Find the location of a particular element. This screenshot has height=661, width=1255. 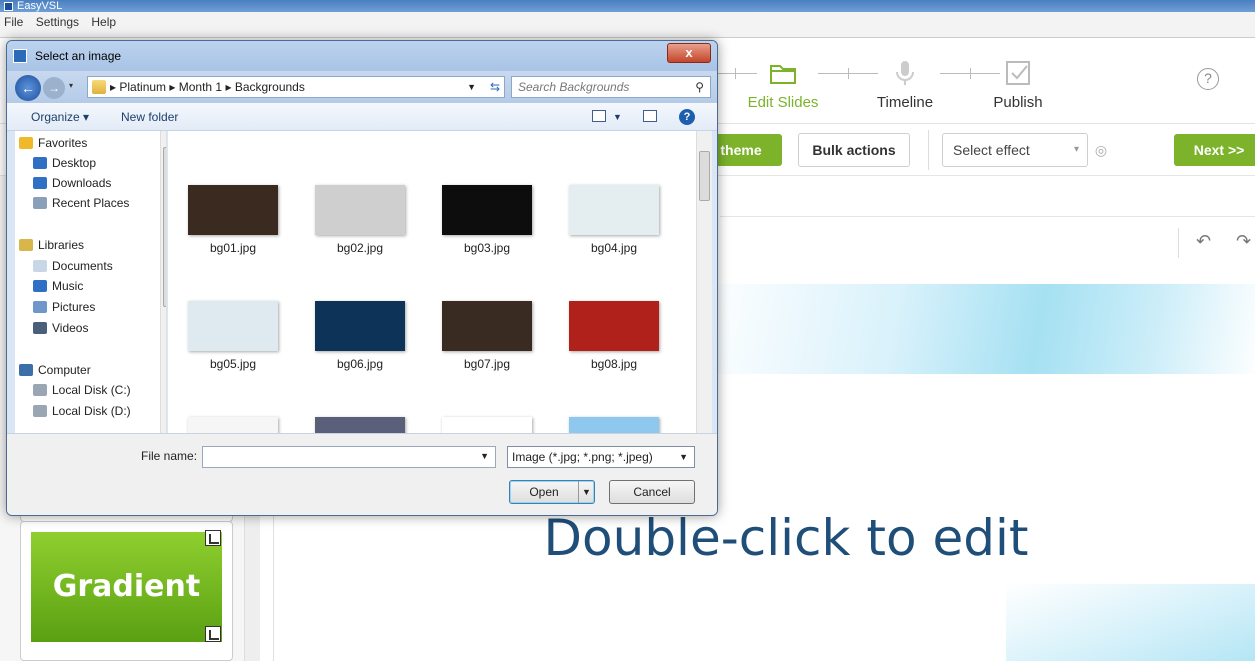

file-item: bg03.jpg is located at coordinates (487, 220).